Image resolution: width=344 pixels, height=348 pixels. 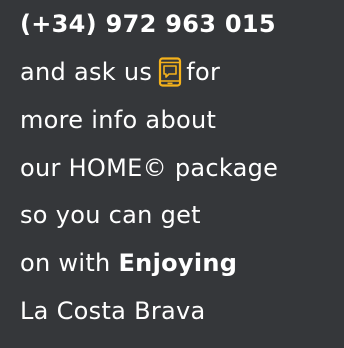 I want to click on on-with-text: on with, so click(x=65, y=263).